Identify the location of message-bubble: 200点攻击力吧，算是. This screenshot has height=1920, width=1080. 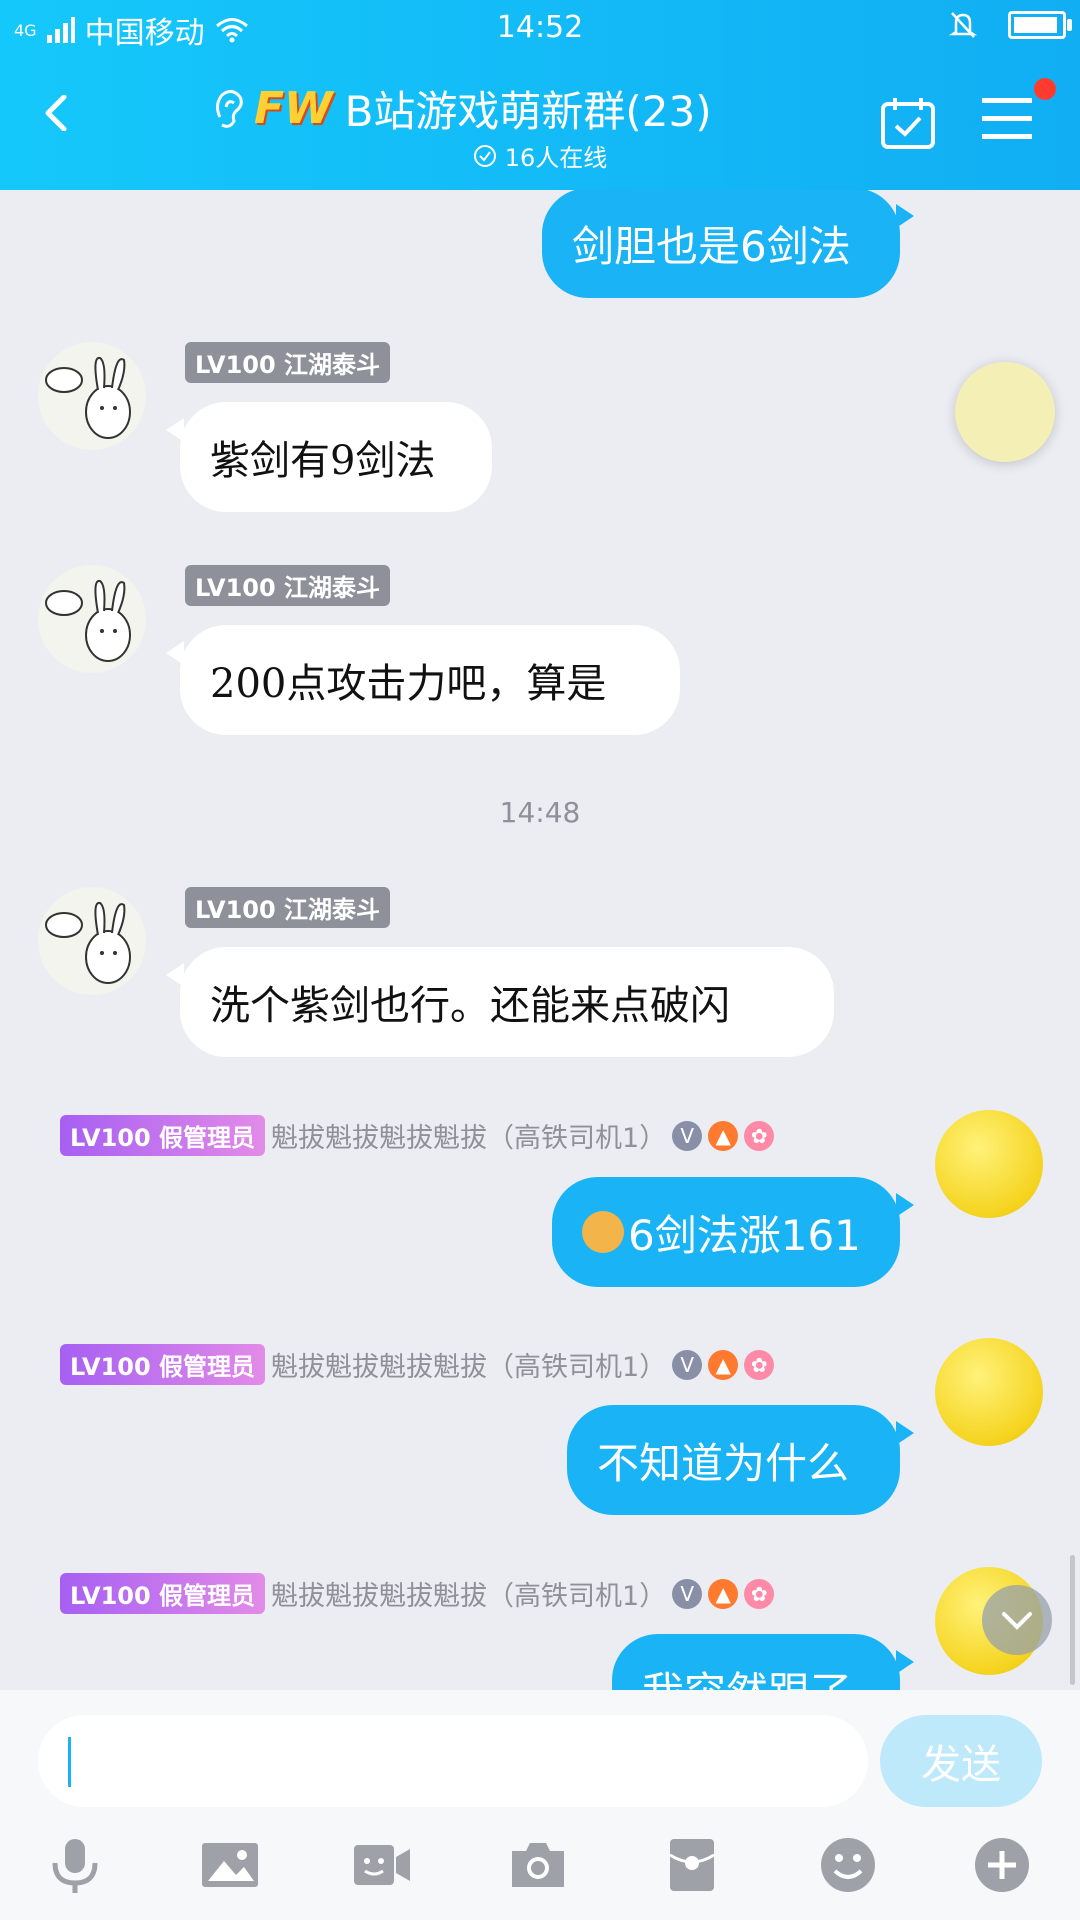
(423, 680).